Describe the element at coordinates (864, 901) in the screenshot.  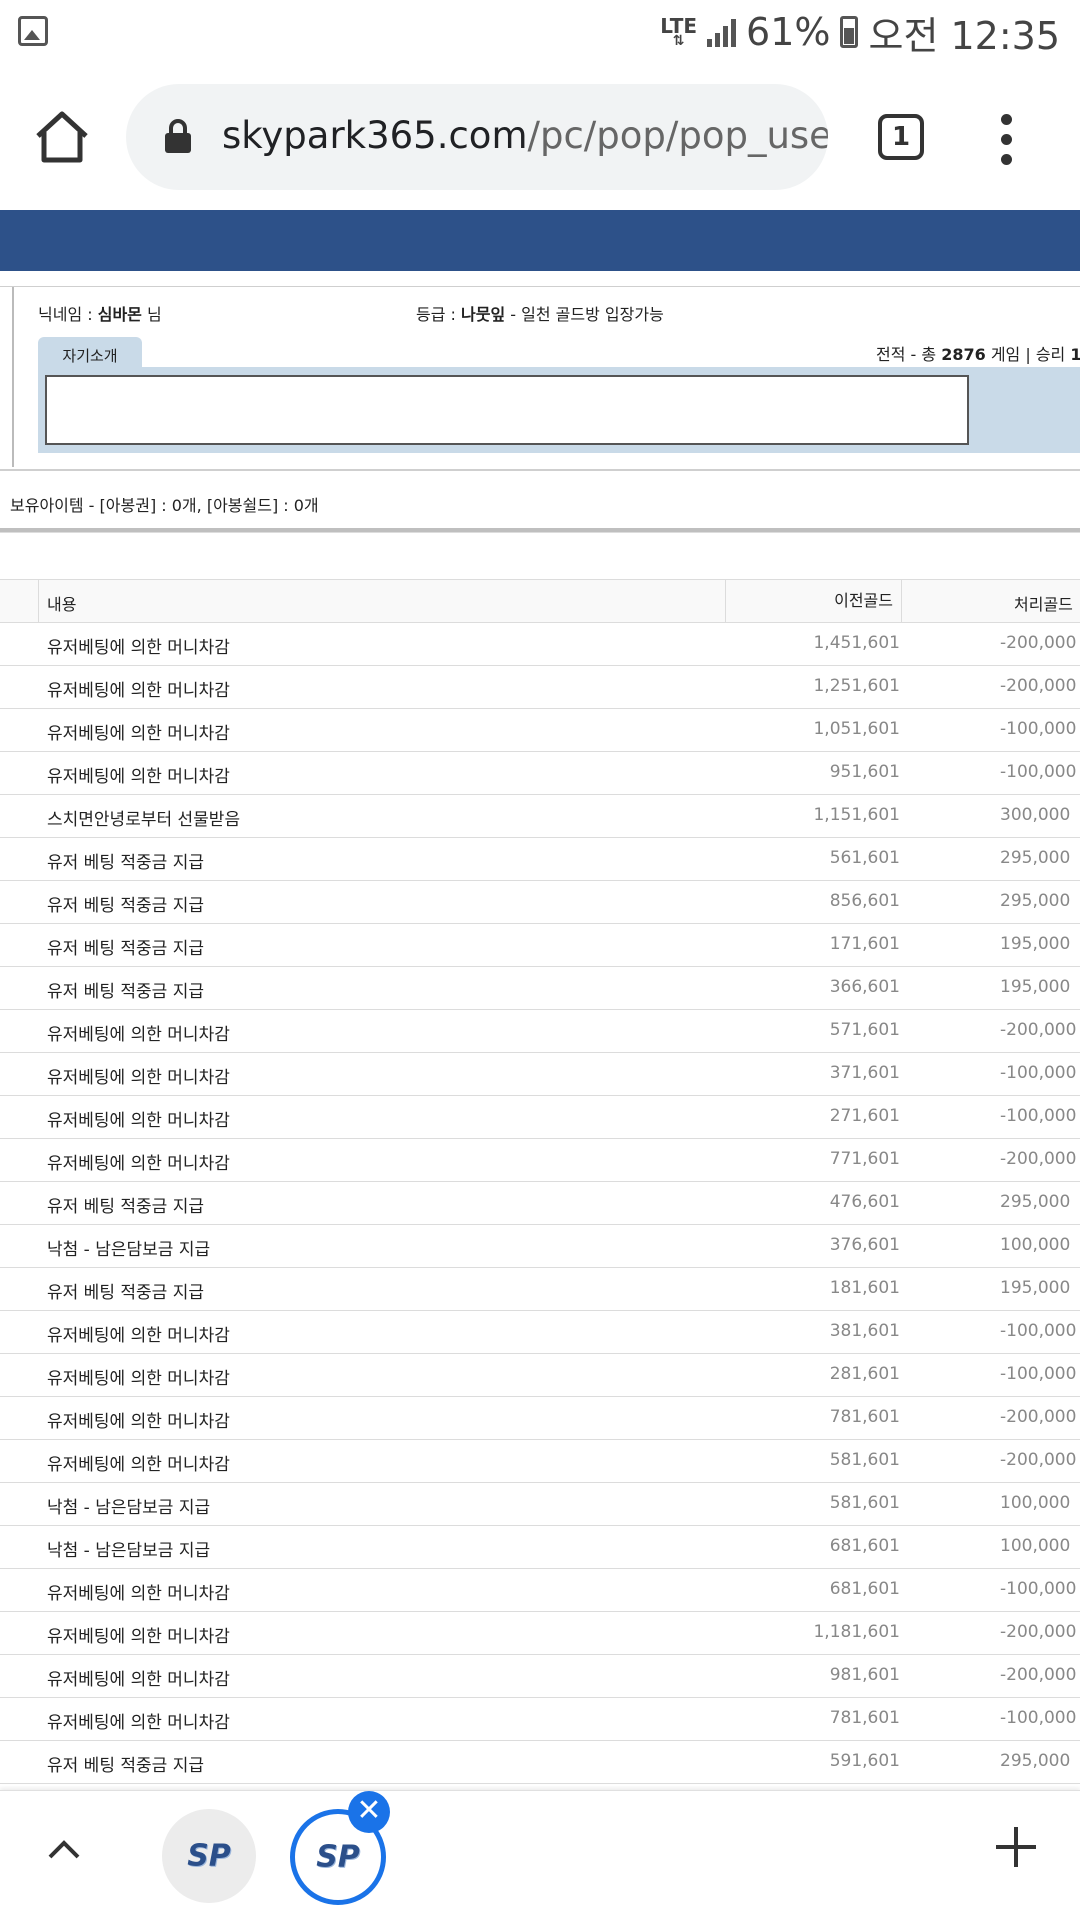
I see `cell-previous-gold: 856,601` at that location.